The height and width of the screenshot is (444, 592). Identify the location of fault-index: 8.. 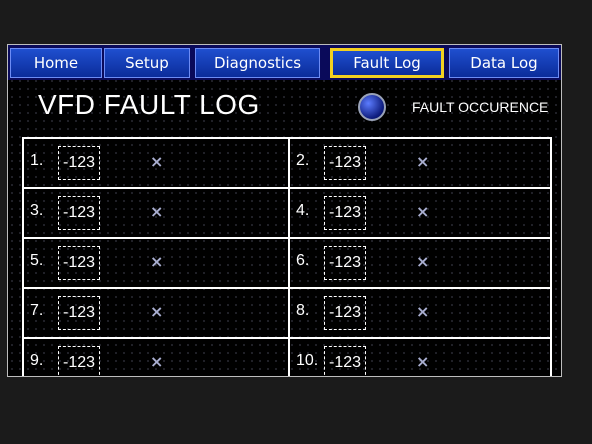
(303, 310).